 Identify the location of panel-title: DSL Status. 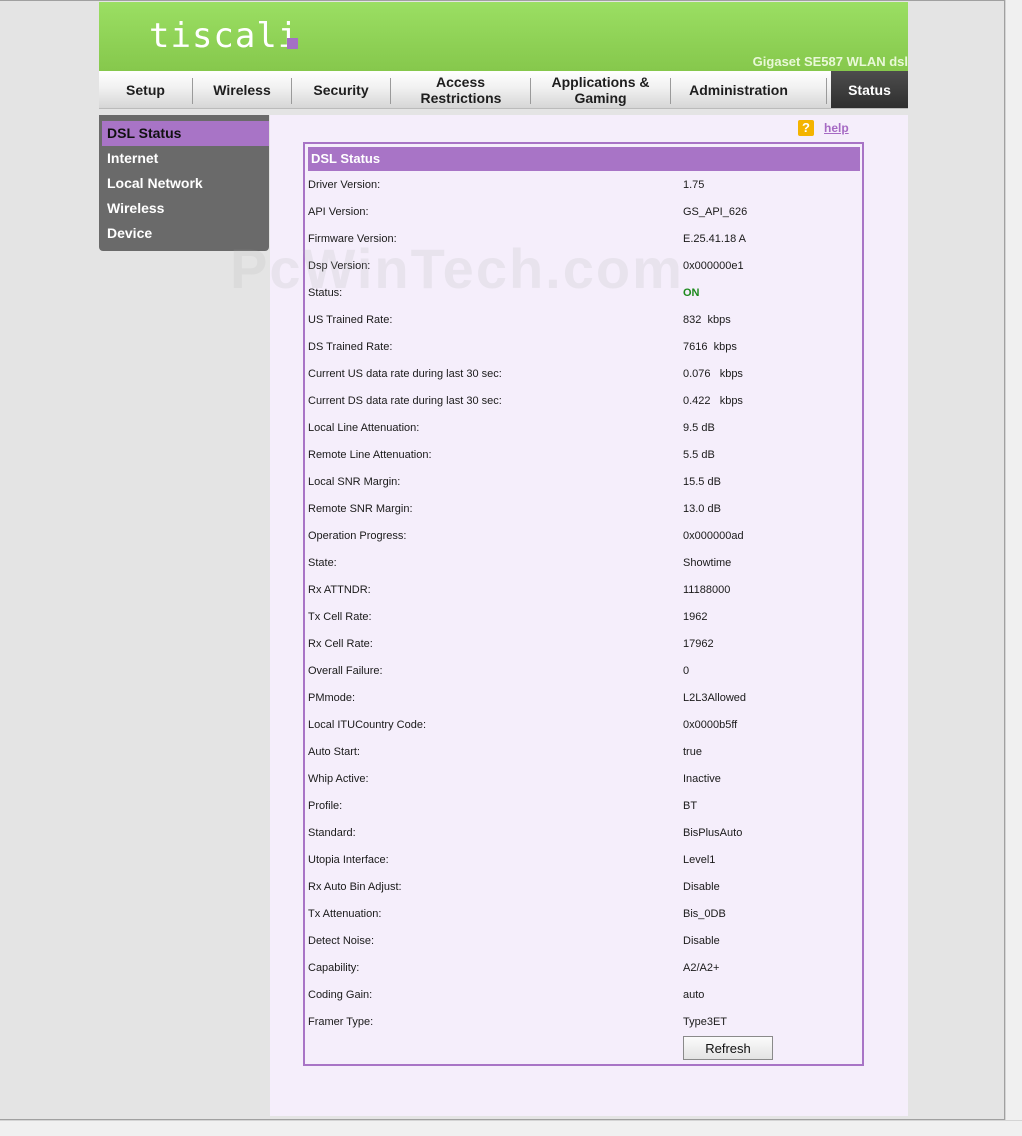
(584, 159).